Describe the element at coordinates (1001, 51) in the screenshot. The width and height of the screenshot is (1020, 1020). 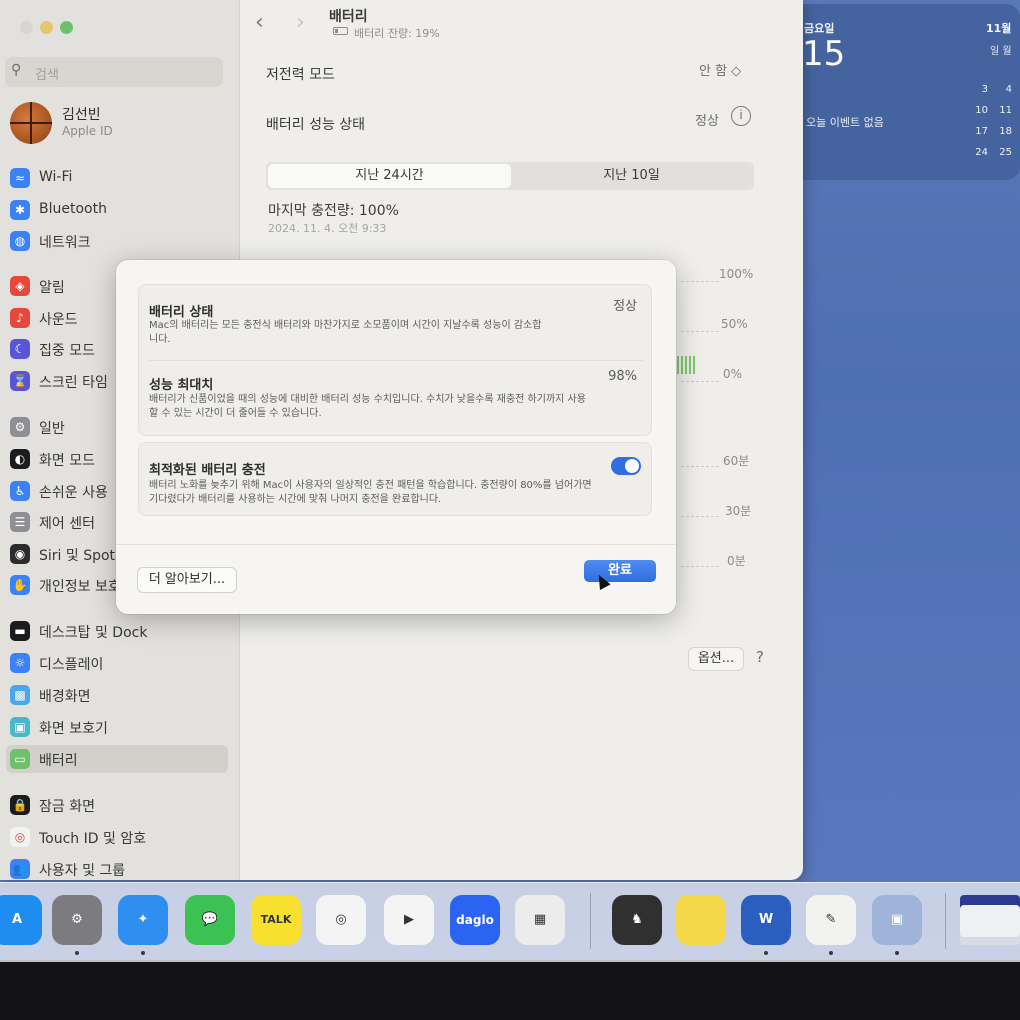
I see `calendar-weekday-header: 일 월` at that location.